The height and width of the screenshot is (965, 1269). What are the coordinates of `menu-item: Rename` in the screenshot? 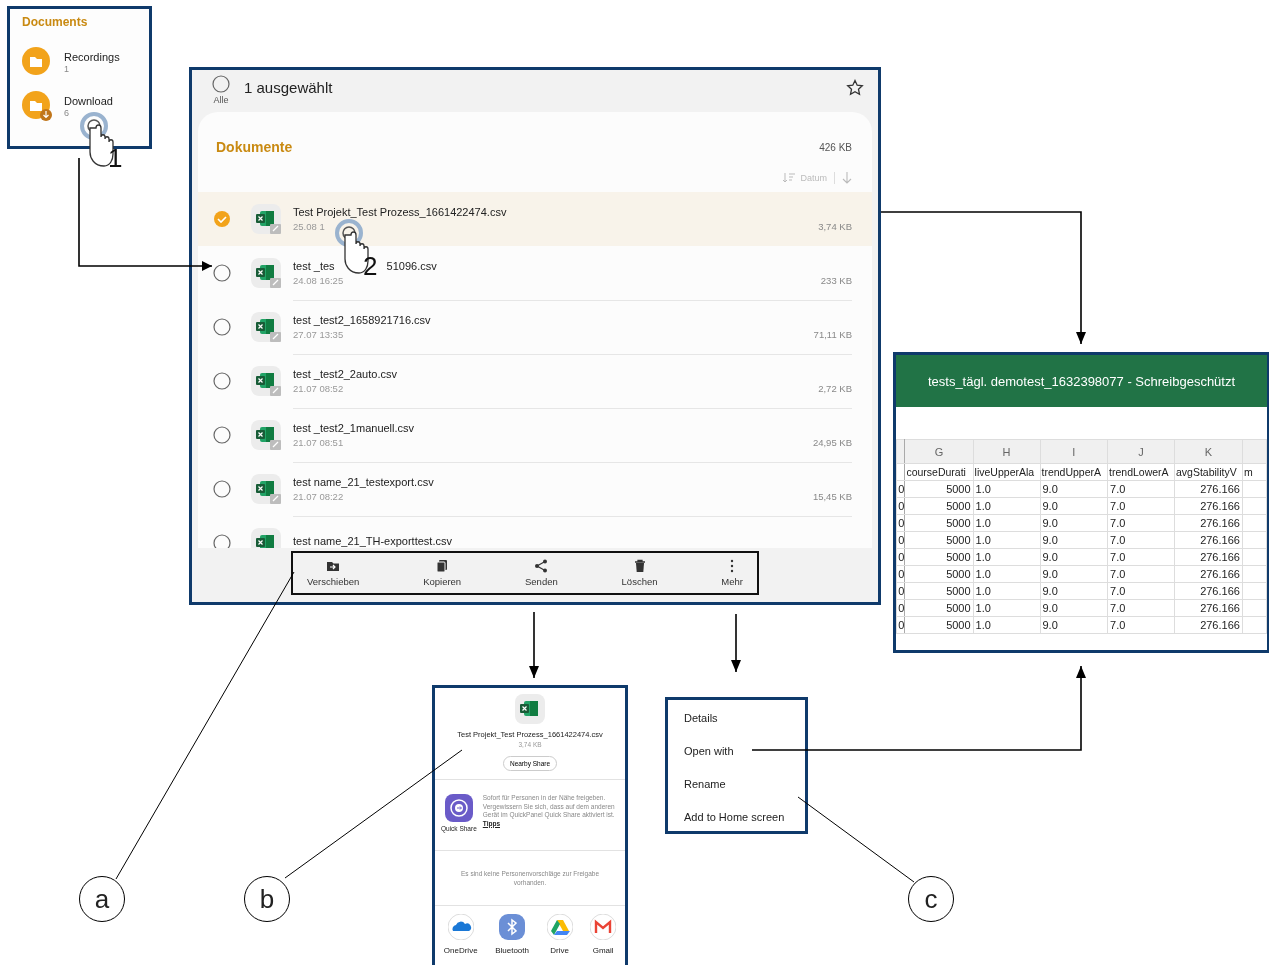 It's located at (744, 784).